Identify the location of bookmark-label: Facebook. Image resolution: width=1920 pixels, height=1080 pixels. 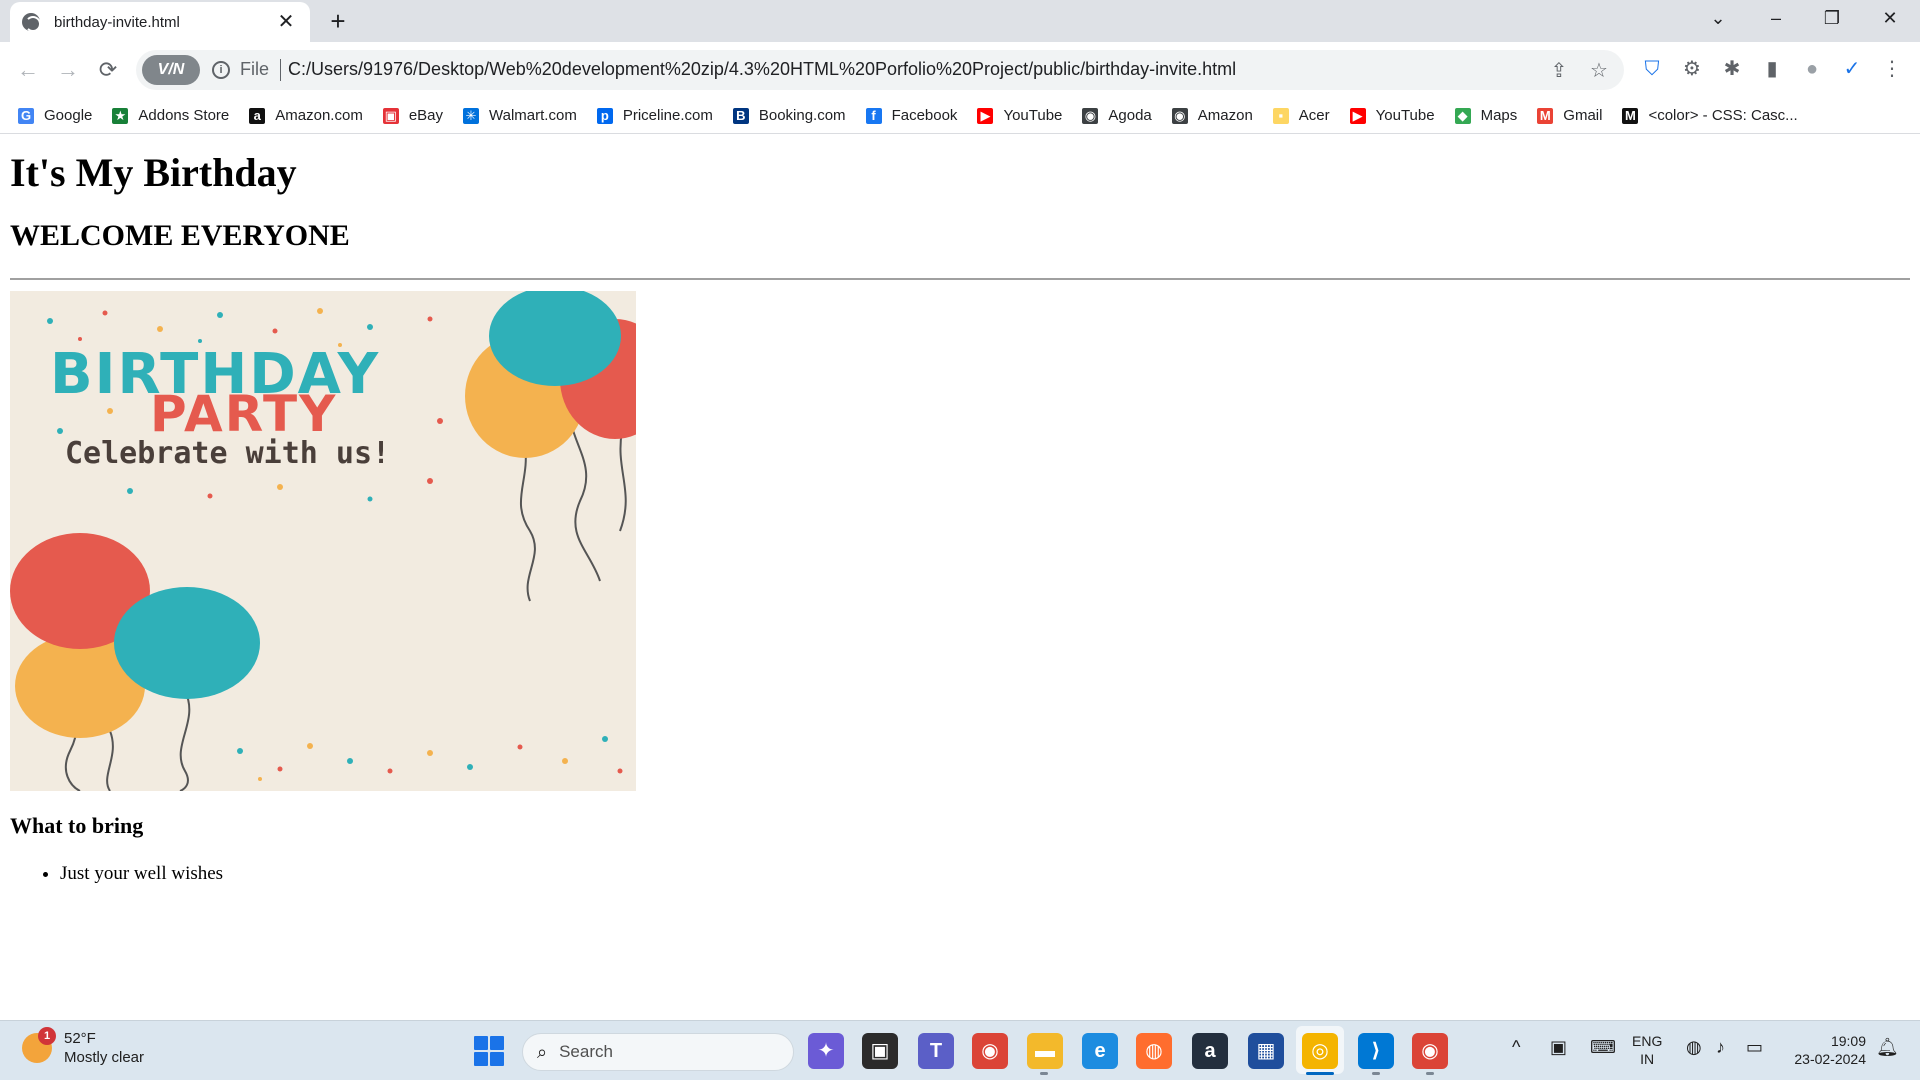
(924, 115).